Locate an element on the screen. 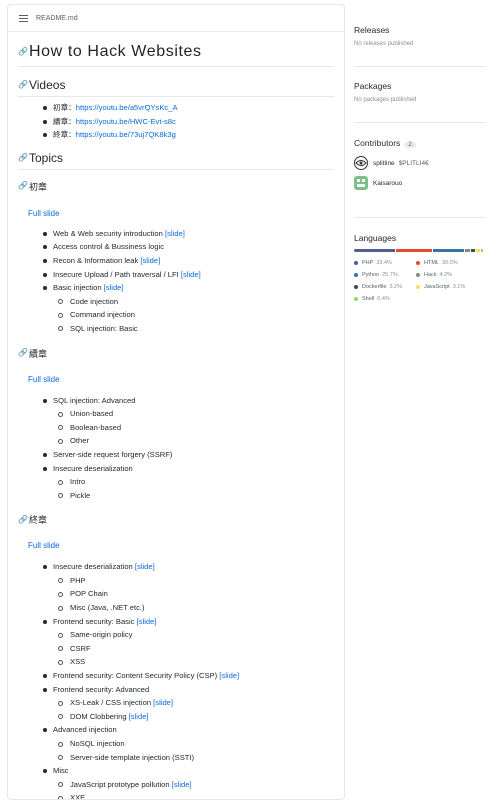 The height and width of the screenshot is (800, 496). language-item: Hack 4.2% is located at coordinates (447, 275).